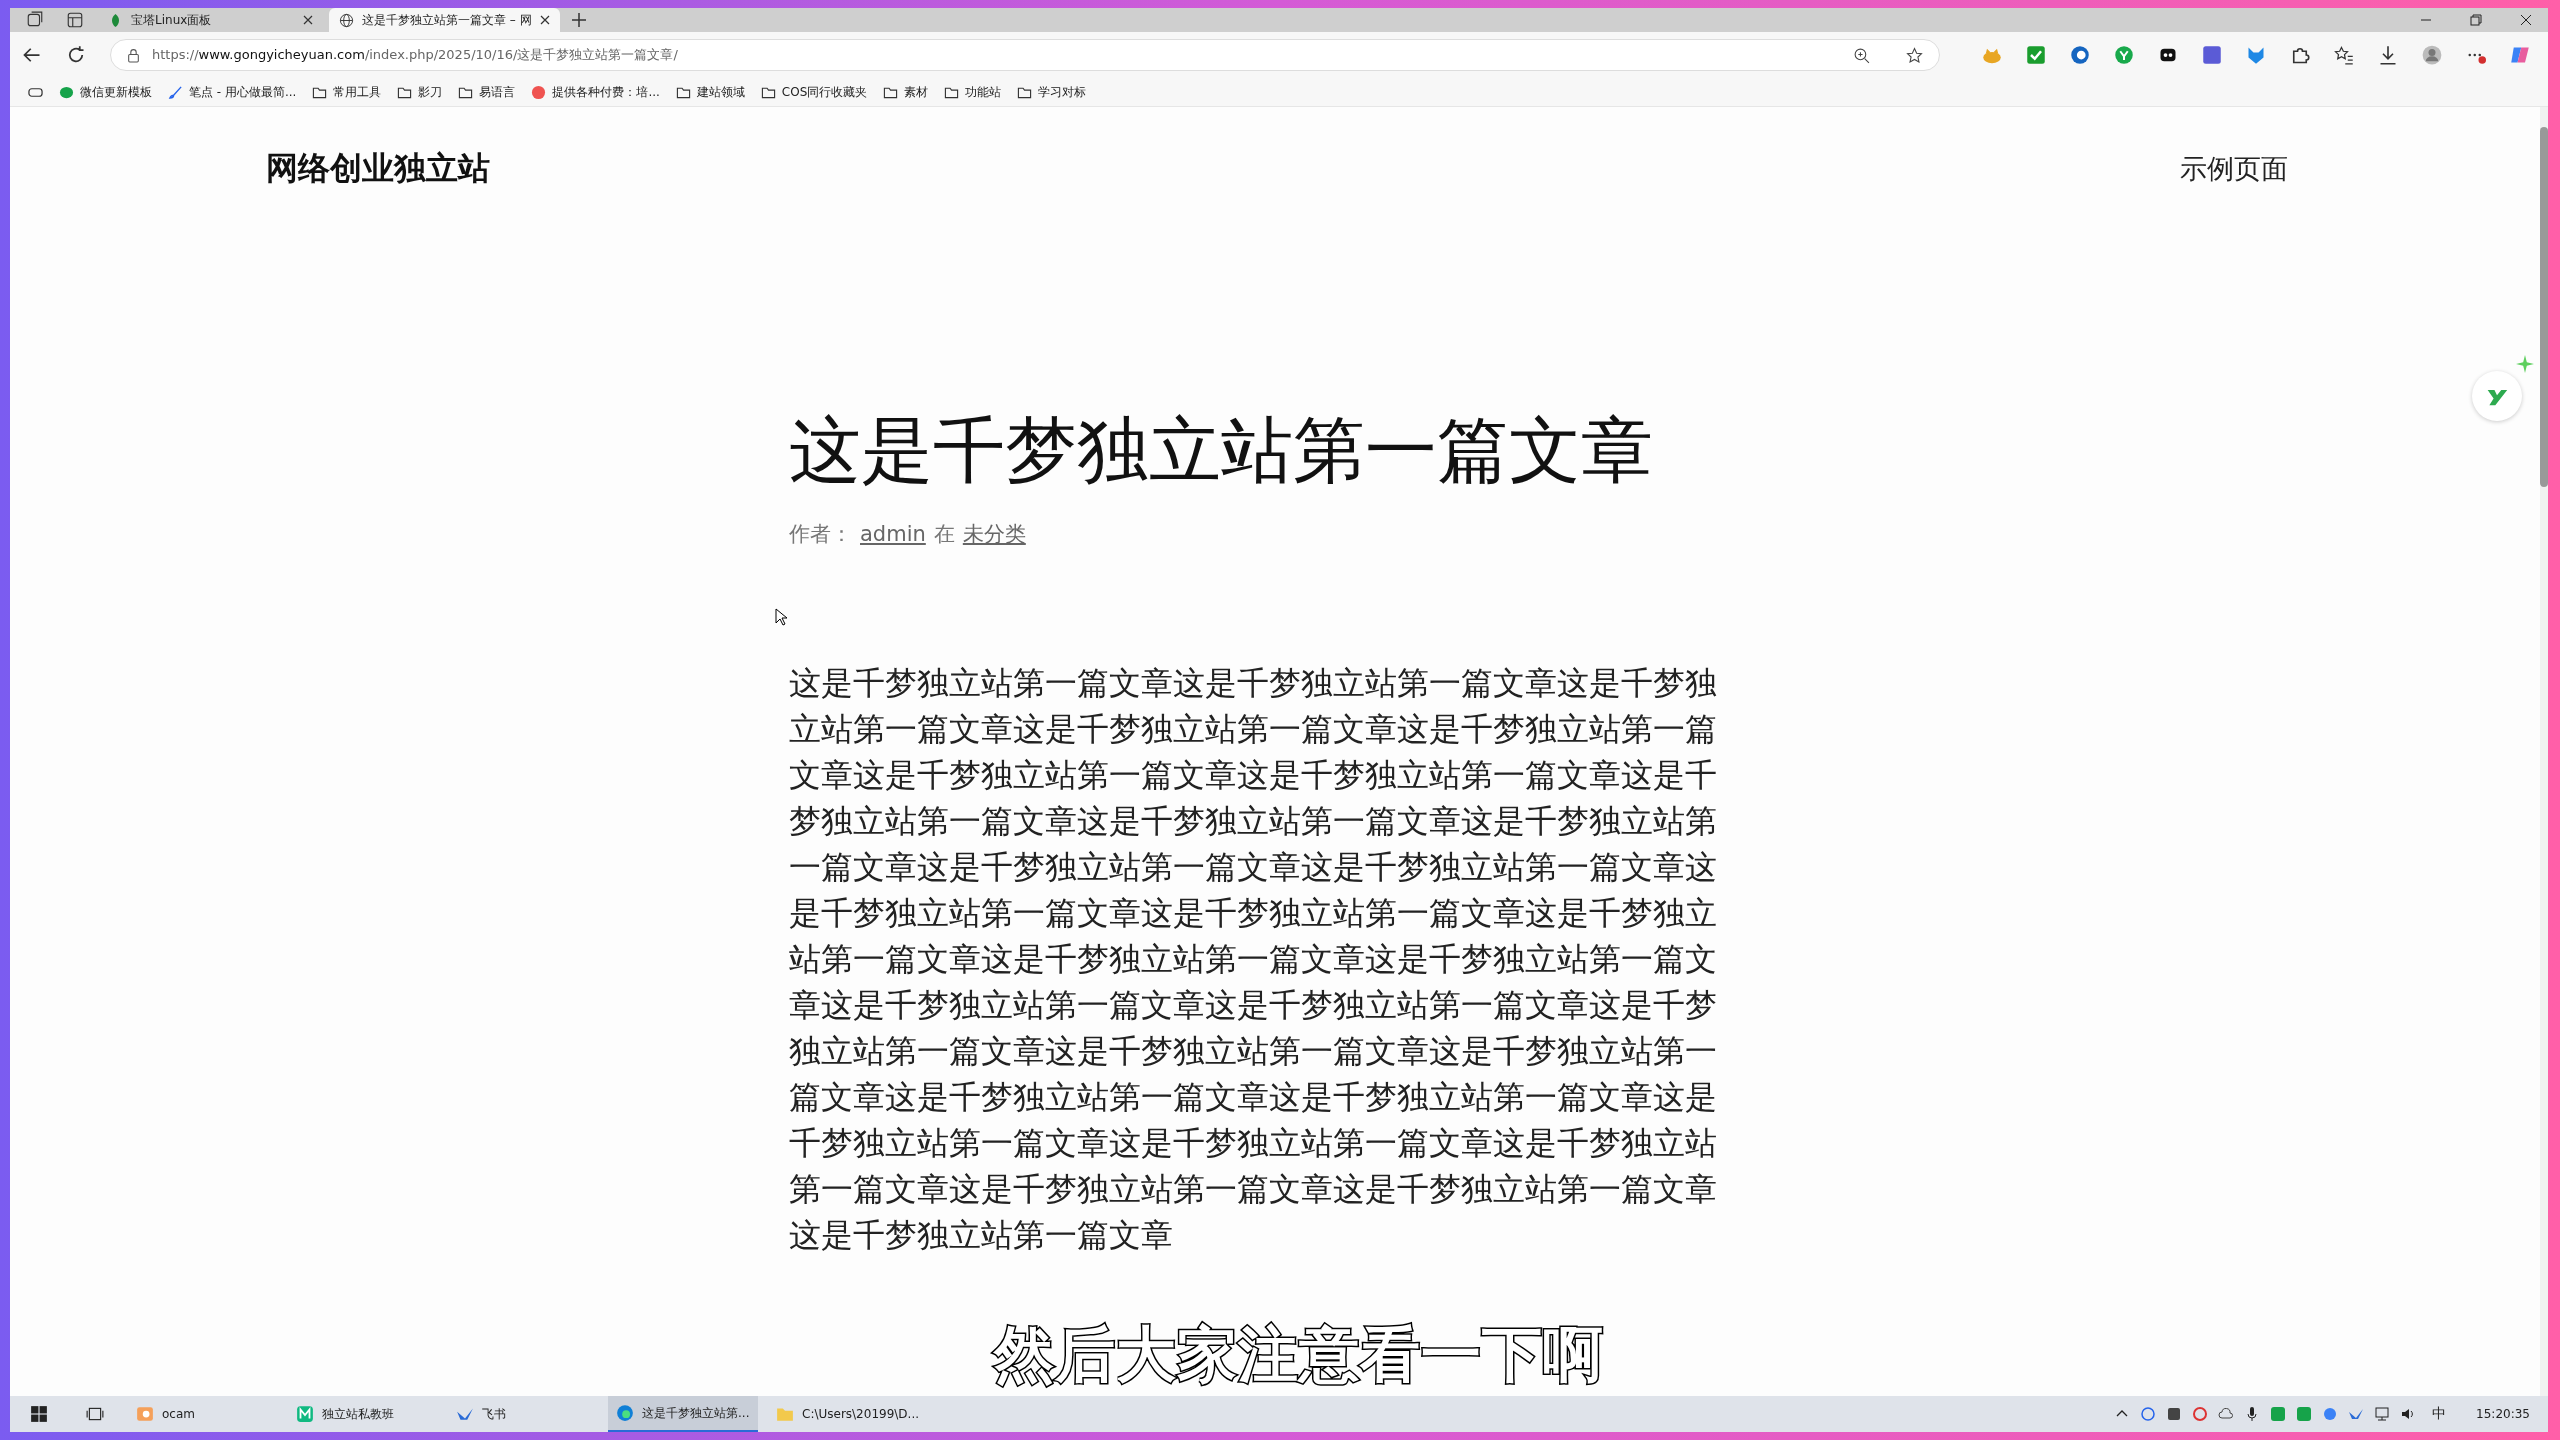 This screenshot has height=1440, width=2560. What do you see at coordinates (710, 92) in the screenshot?
I see `bookmark: 建站领域` at bounding box center [710, 92].